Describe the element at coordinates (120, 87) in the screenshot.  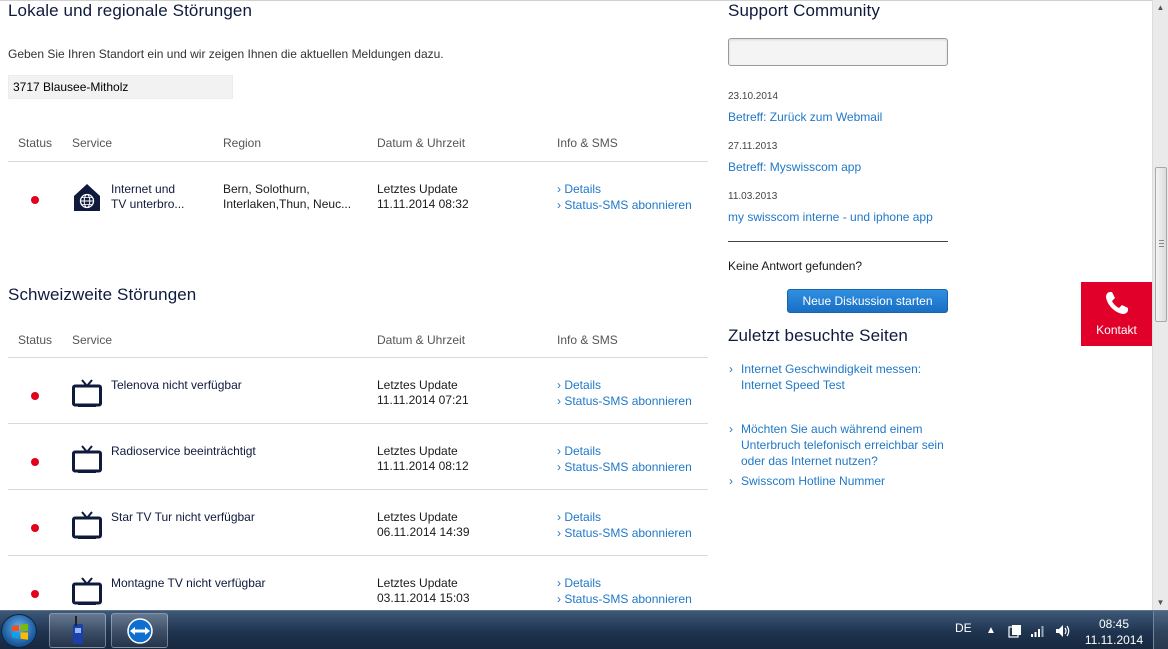
I see `location-input` at that location.